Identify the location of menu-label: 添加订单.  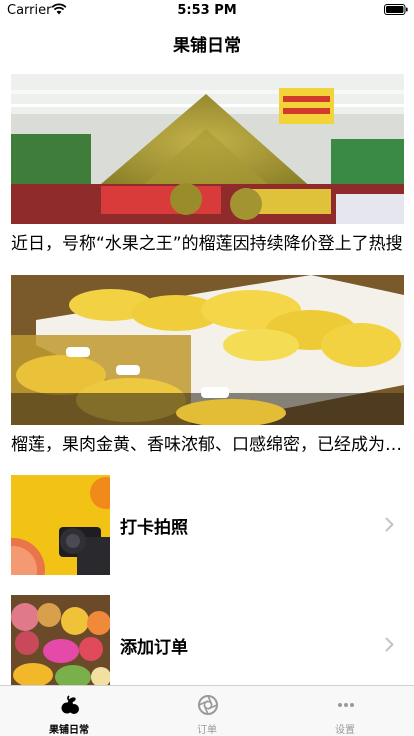
(154, 648).